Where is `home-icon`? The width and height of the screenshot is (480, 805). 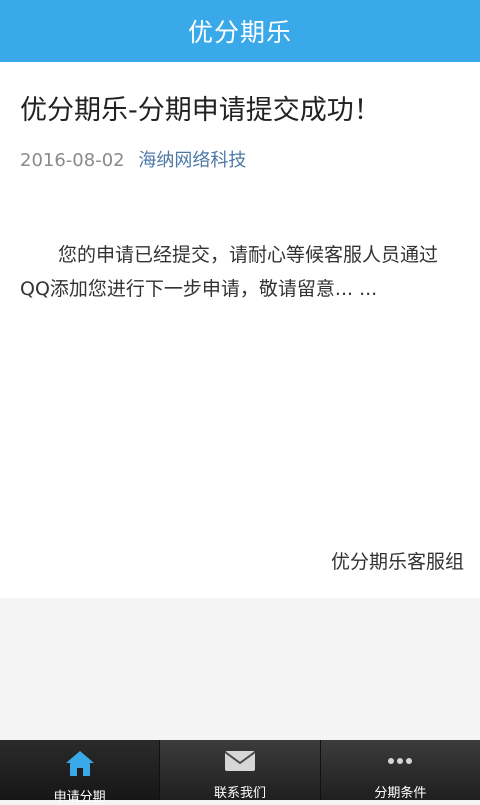
home-icon is located at coordinates (80, 763).